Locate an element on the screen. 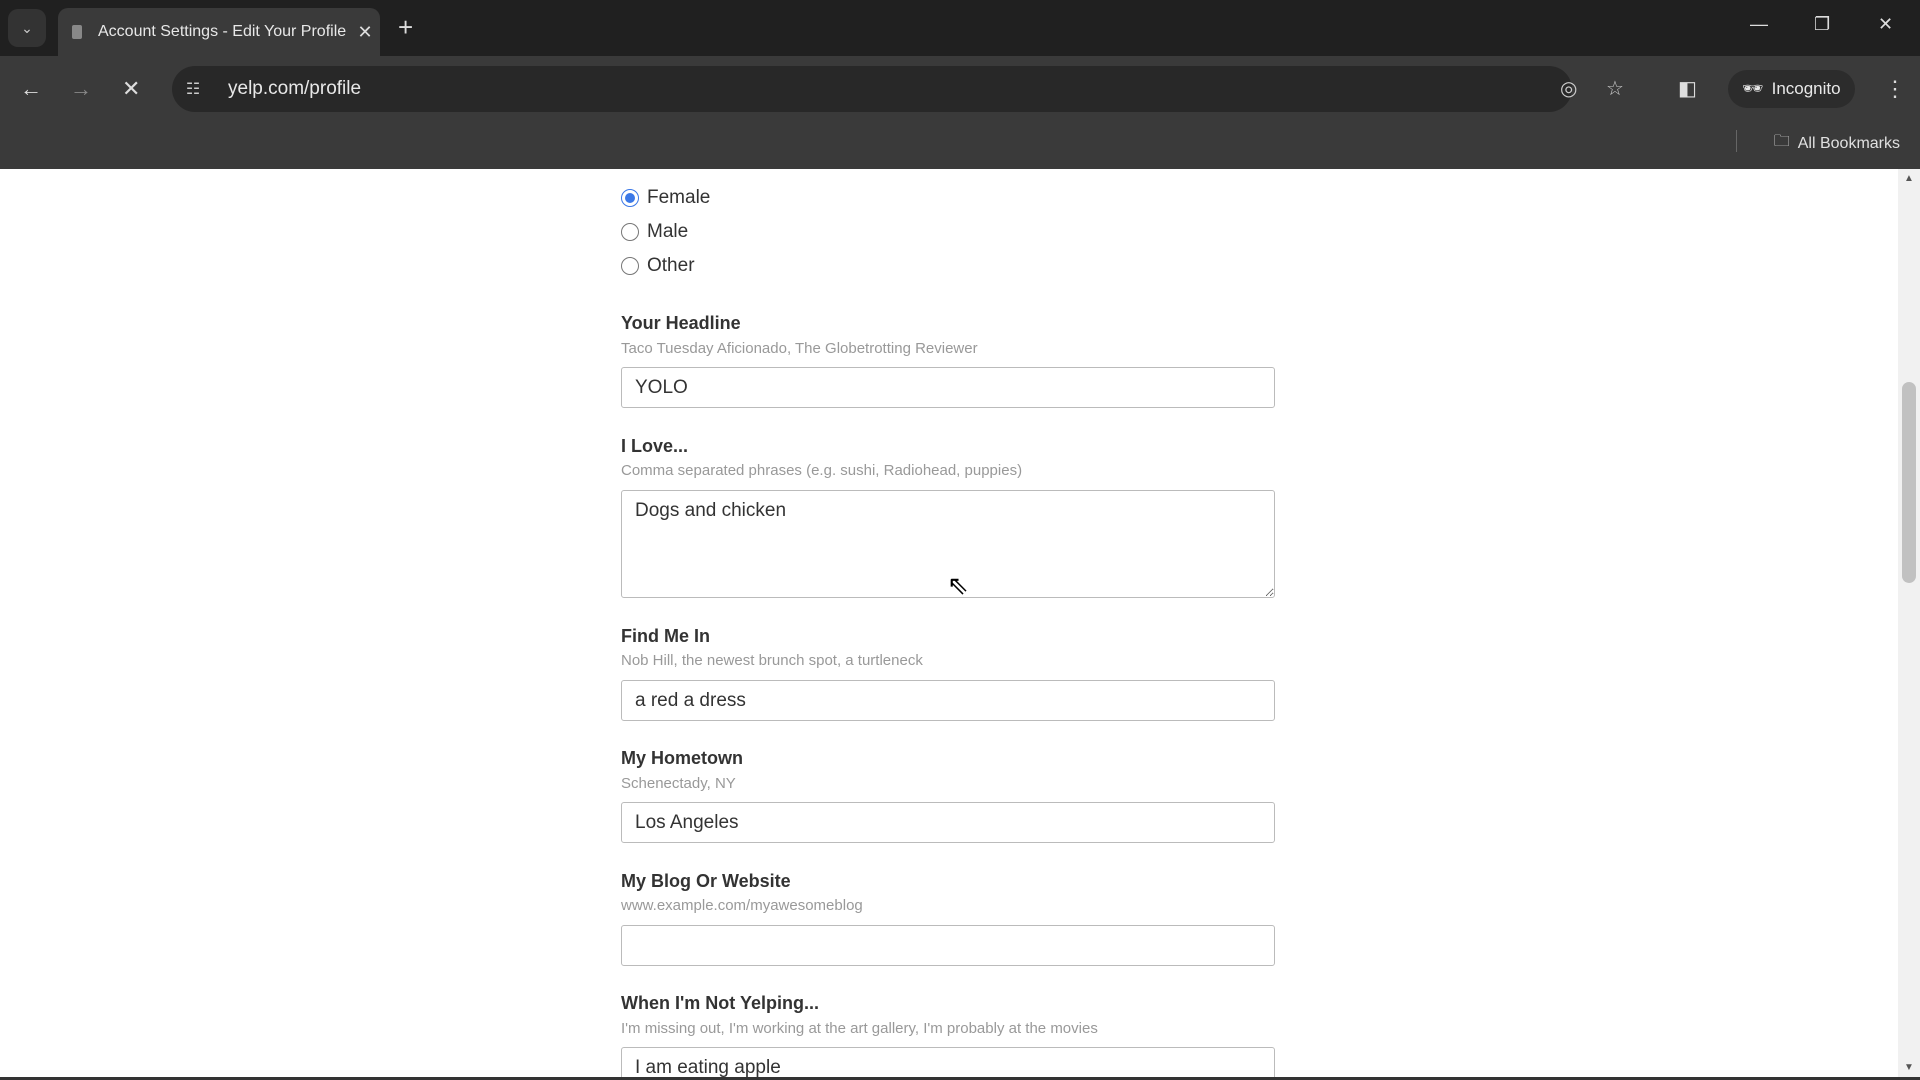 This screenshot has width=1920, height=1080. restore-icon: ❐ is located at coordinates (1822, 24).